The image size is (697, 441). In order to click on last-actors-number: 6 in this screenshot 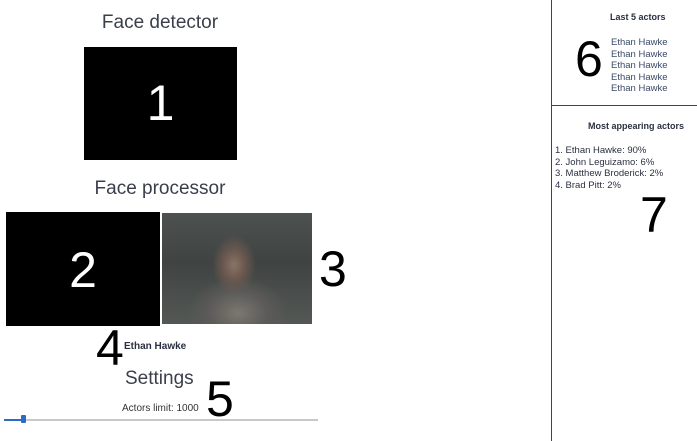, I will do `click(589, 59)`.